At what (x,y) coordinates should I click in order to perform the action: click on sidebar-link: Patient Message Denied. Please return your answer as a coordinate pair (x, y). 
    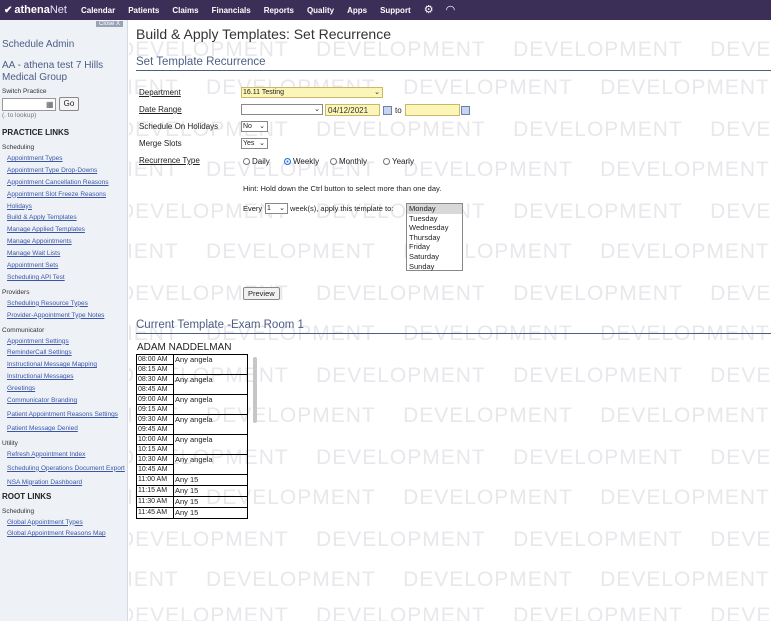
    Looking at the image, I should click on (63, 429).